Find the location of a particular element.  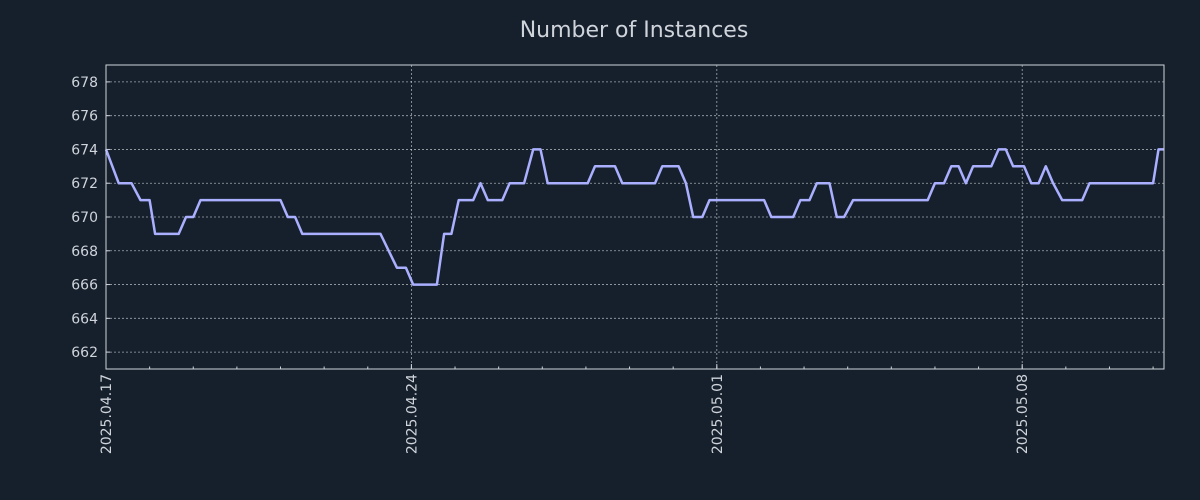

y-tick-label: 676 is located at coordinates (84, 117).